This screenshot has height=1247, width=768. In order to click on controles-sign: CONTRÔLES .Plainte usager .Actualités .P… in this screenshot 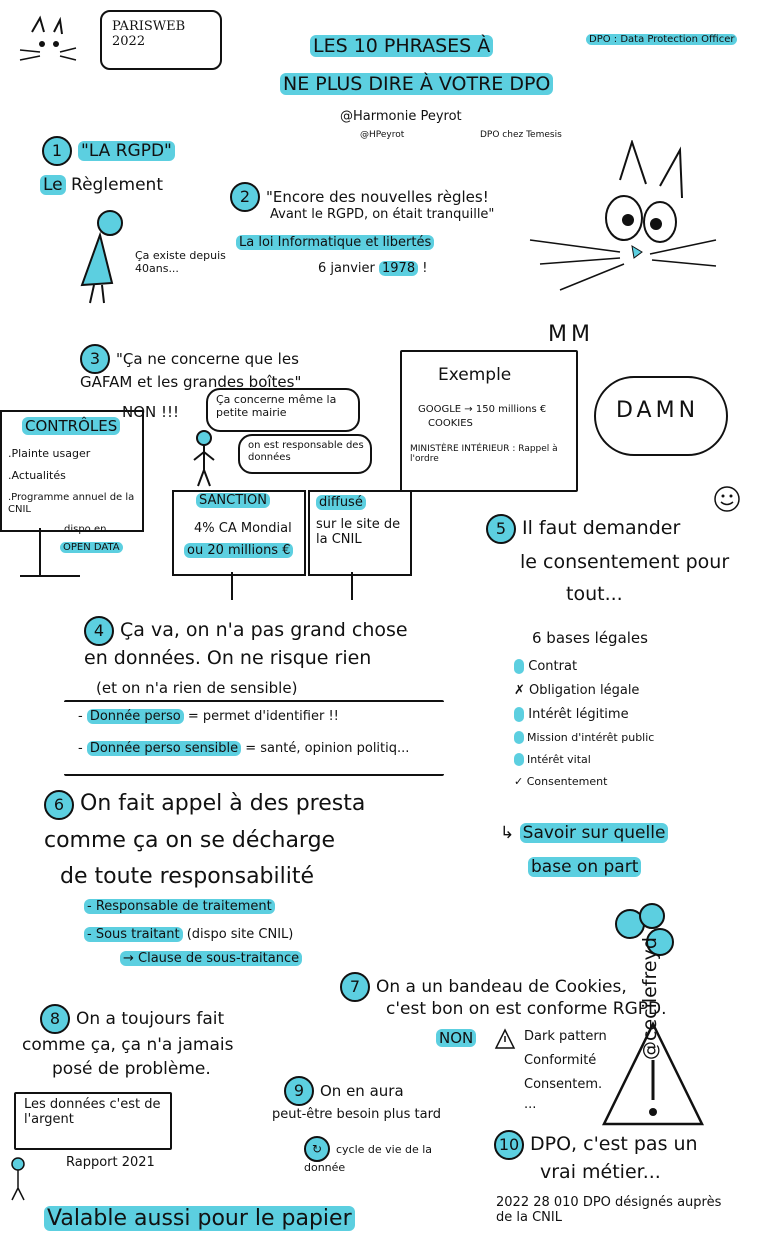, I will do `click(72, 471)`.